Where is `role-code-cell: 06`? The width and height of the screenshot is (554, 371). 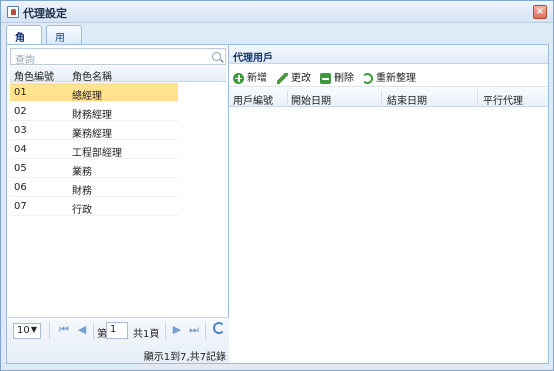
role-code-cell: 06 is located at coordinates (20, 187).